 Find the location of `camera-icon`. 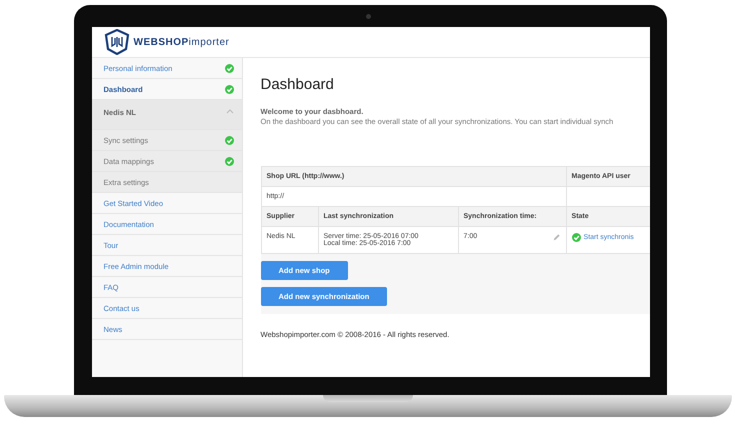

camera-icon is located at coordinates (368, 16).